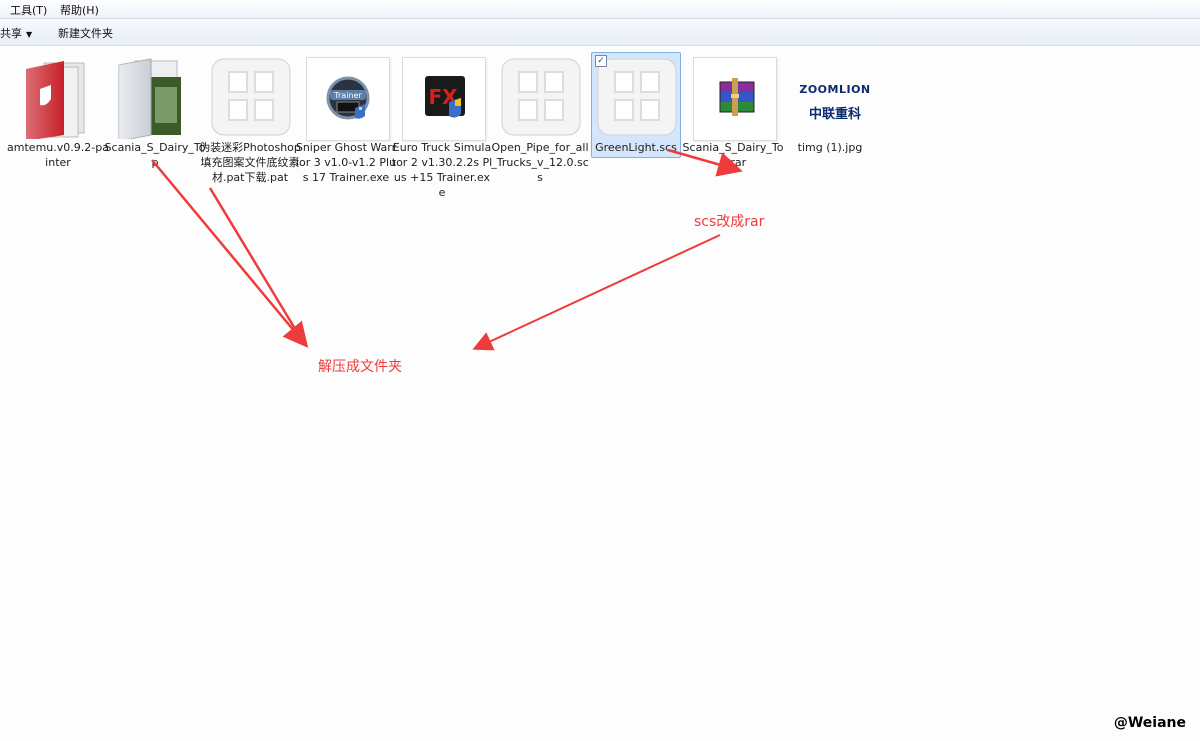 This screenshot has width=1200, height=741. What do you see at coordinates (360, 367) in the screenshot?
I see `annotation-extract: 解压成文件夹` at bounding box center [360, 367].